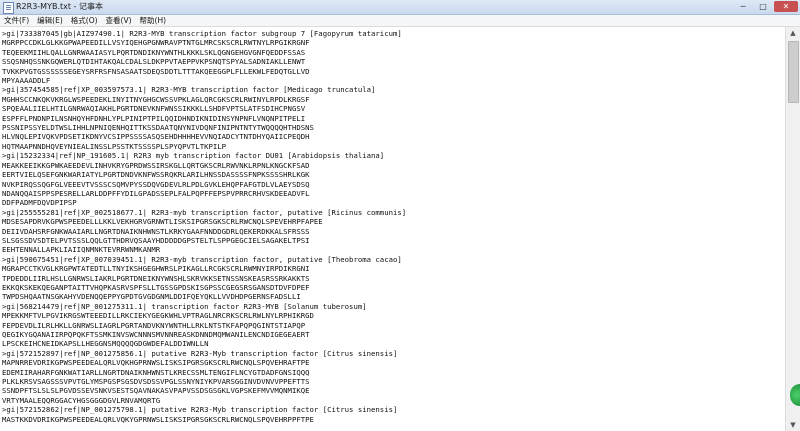 This screenshot has width=800, height=431. Describe the element at coordinates (119, 20) in the screenshot. I see `menu-view: 查看(V)` at that location.